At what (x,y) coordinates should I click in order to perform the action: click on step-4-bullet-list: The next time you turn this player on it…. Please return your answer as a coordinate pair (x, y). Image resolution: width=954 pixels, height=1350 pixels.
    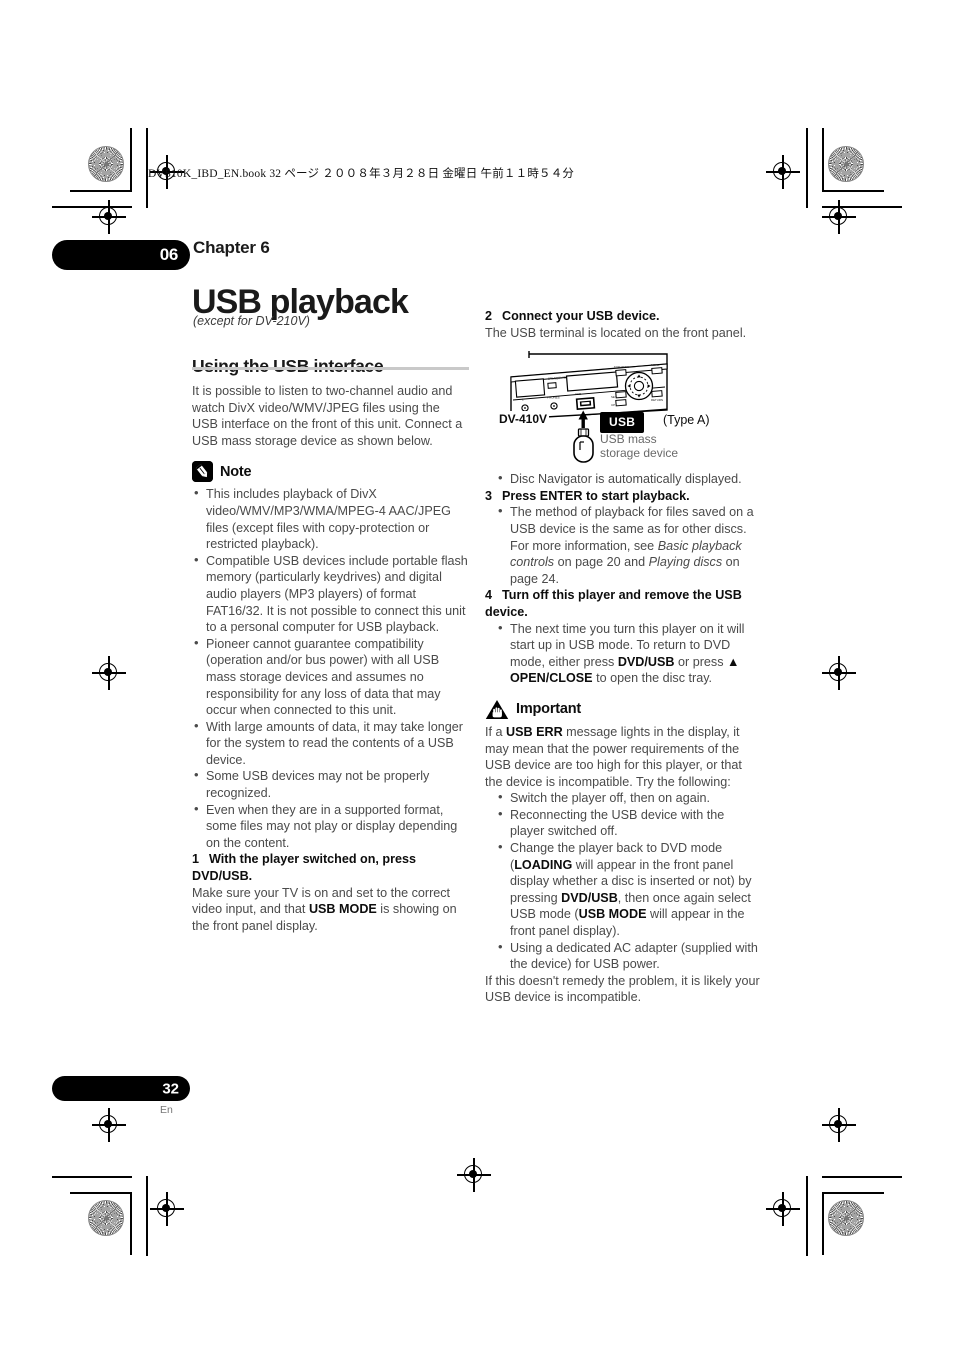
    Looking at the image, I should click on (629, 653).